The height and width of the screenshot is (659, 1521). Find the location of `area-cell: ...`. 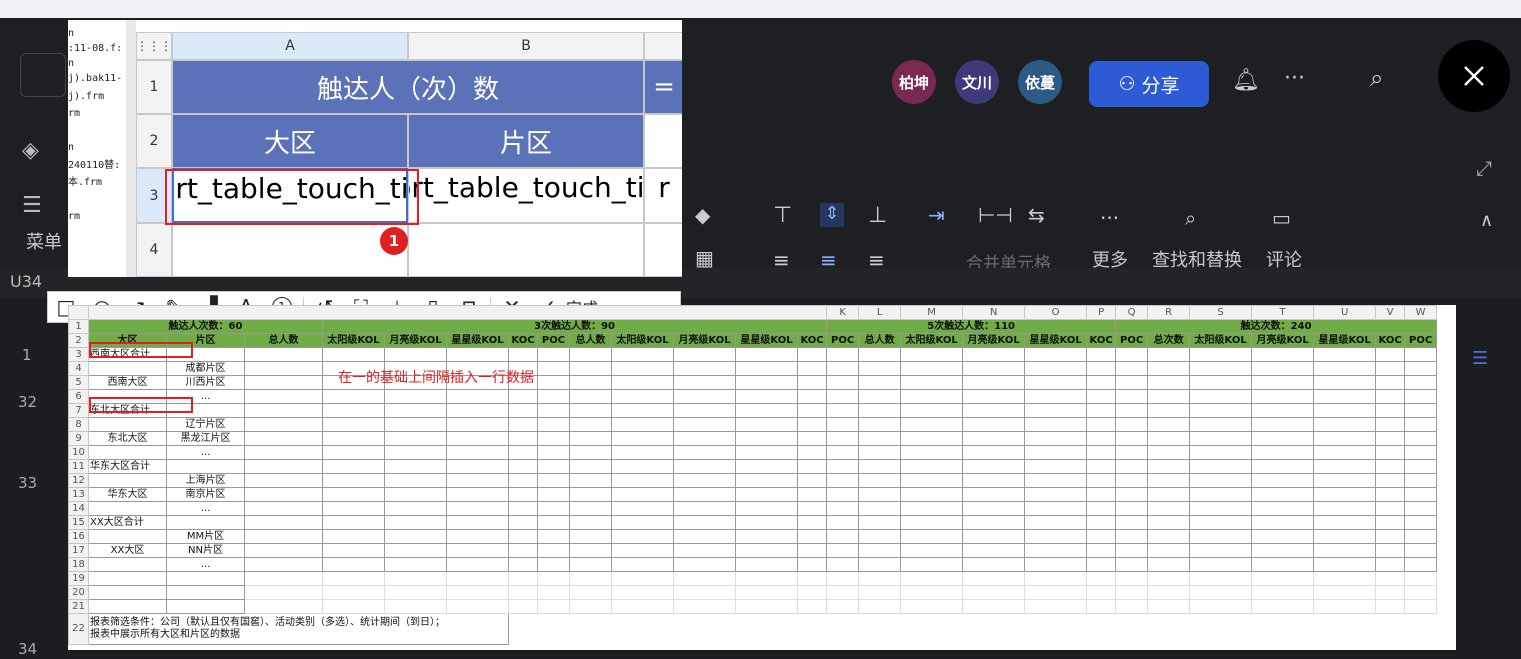

area-cell: ... is located at coordinates (205, 508).